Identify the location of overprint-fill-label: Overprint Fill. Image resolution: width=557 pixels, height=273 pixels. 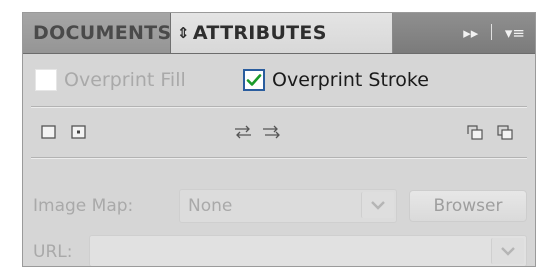
(125, 80).